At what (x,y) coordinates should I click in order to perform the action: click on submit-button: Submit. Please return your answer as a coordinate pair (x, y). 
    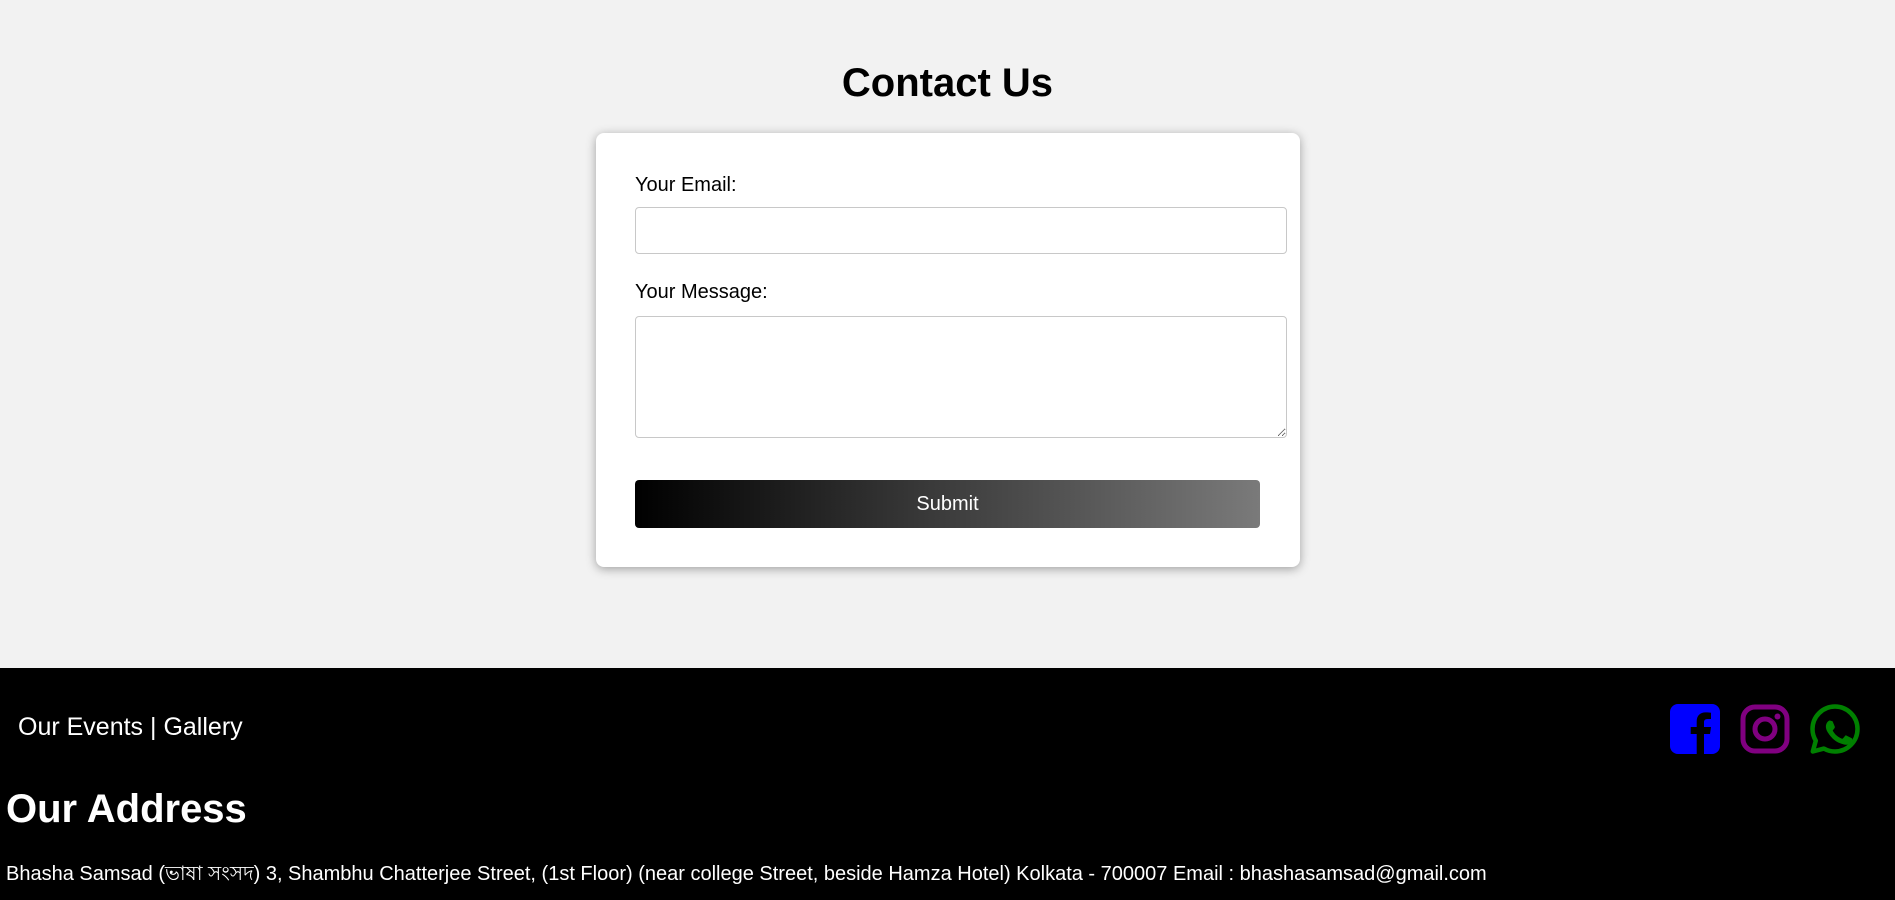
    Looking at the image, I should click on (947, 504).